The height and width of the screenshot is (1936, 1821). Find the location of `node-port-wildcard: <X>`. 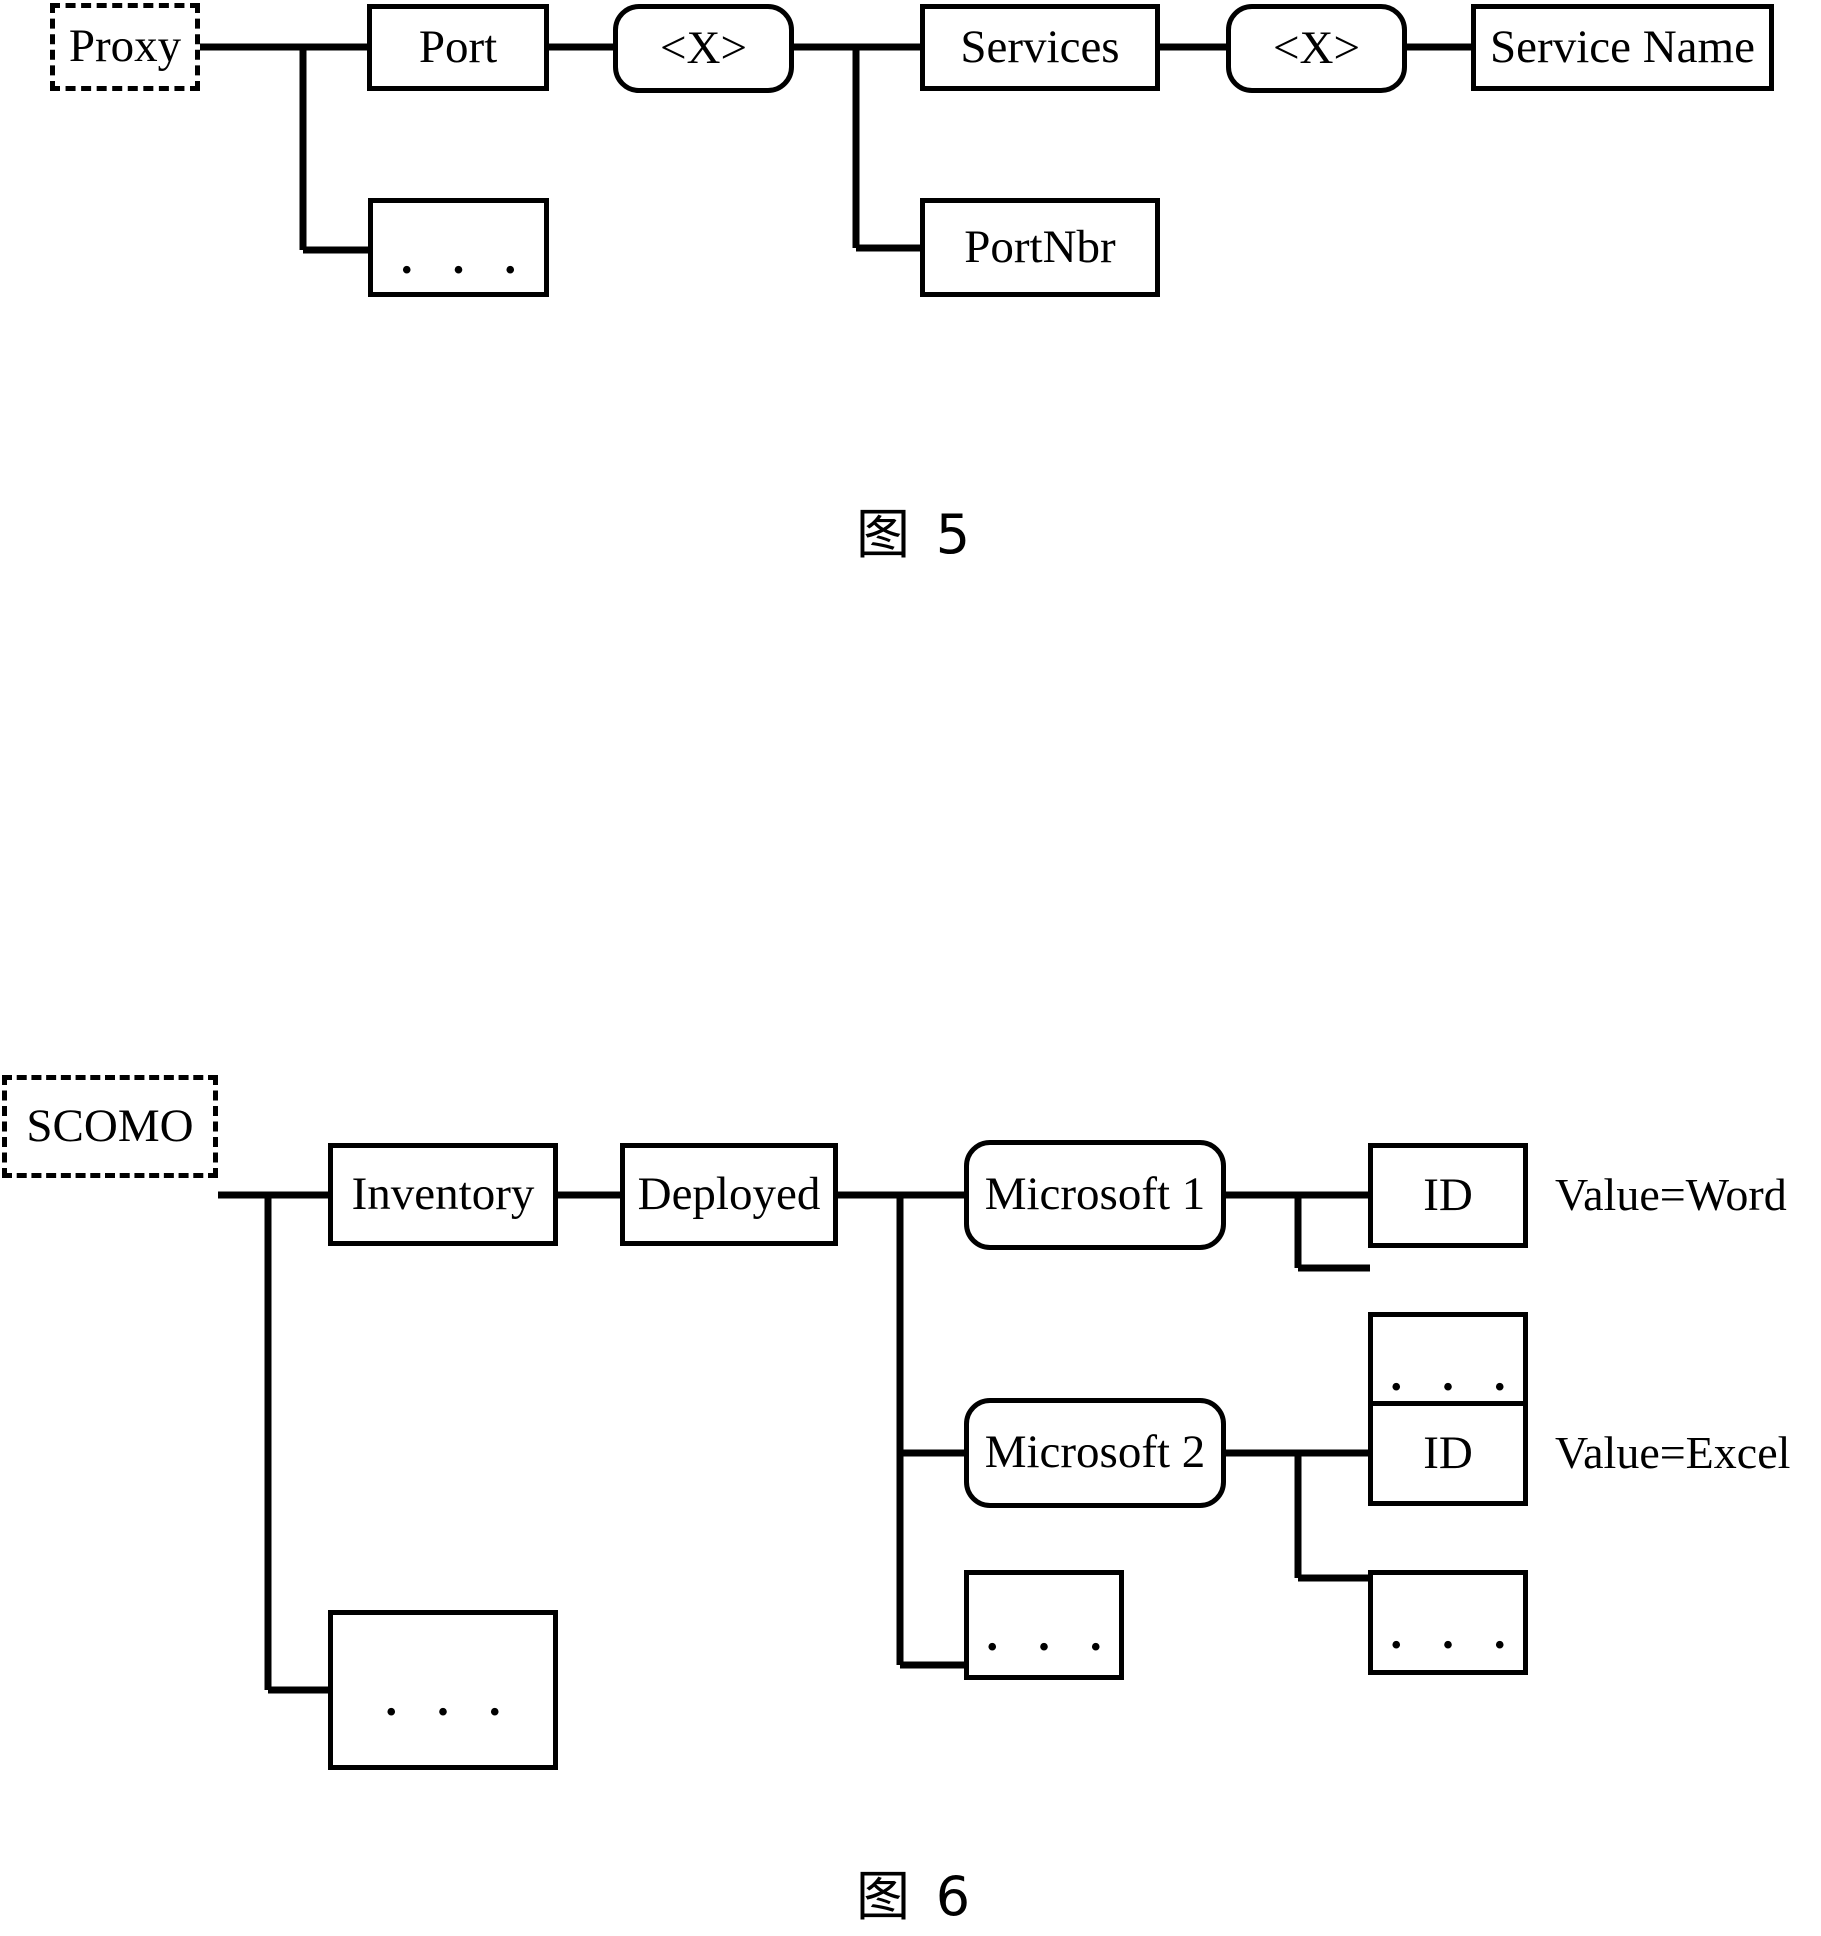

node-port-wildcard: <X> is located at coordinates (703, 48).